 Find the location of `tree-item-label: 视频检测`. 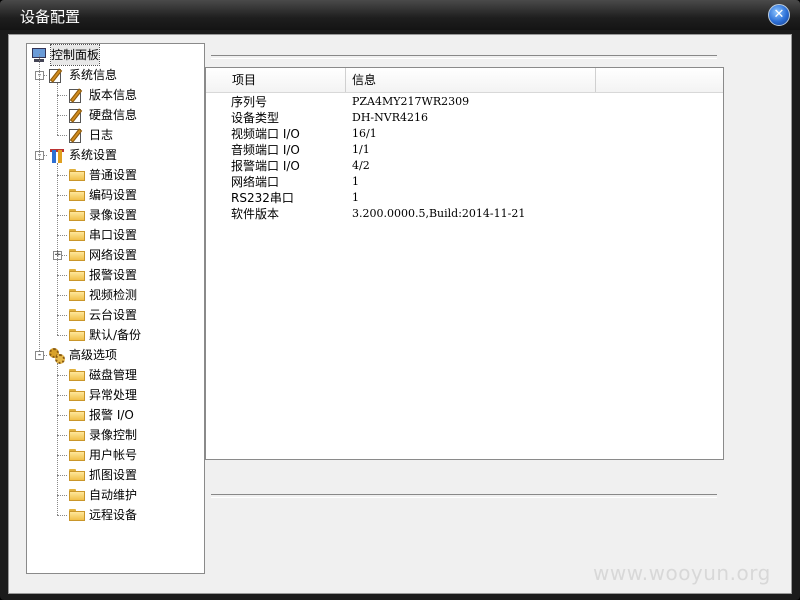

tree-item-label: 视频检测 is located at coordinates (113, 295).